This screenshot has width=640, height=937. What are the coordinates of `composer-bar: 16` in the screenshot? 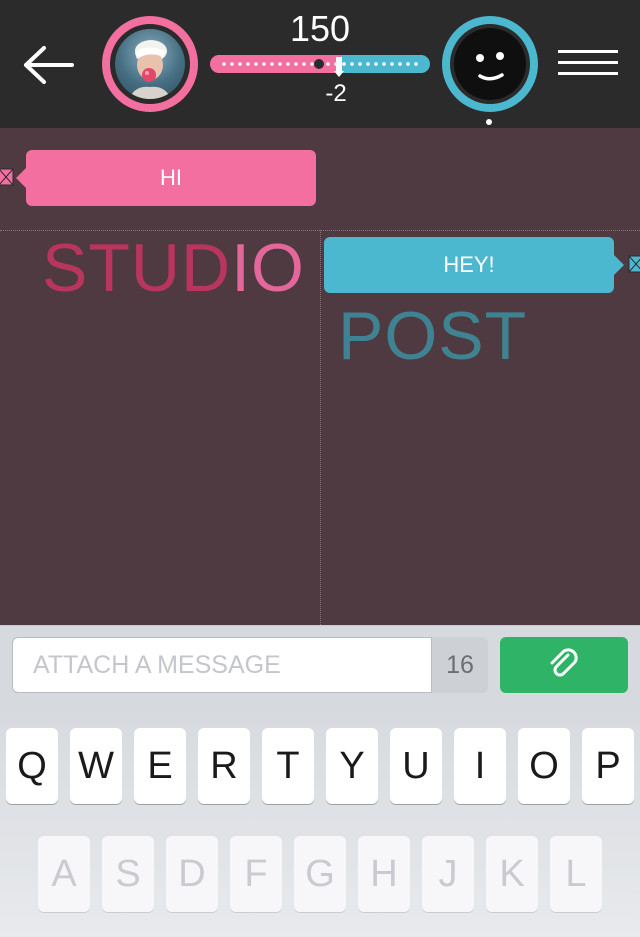 It's located at (320, 664).